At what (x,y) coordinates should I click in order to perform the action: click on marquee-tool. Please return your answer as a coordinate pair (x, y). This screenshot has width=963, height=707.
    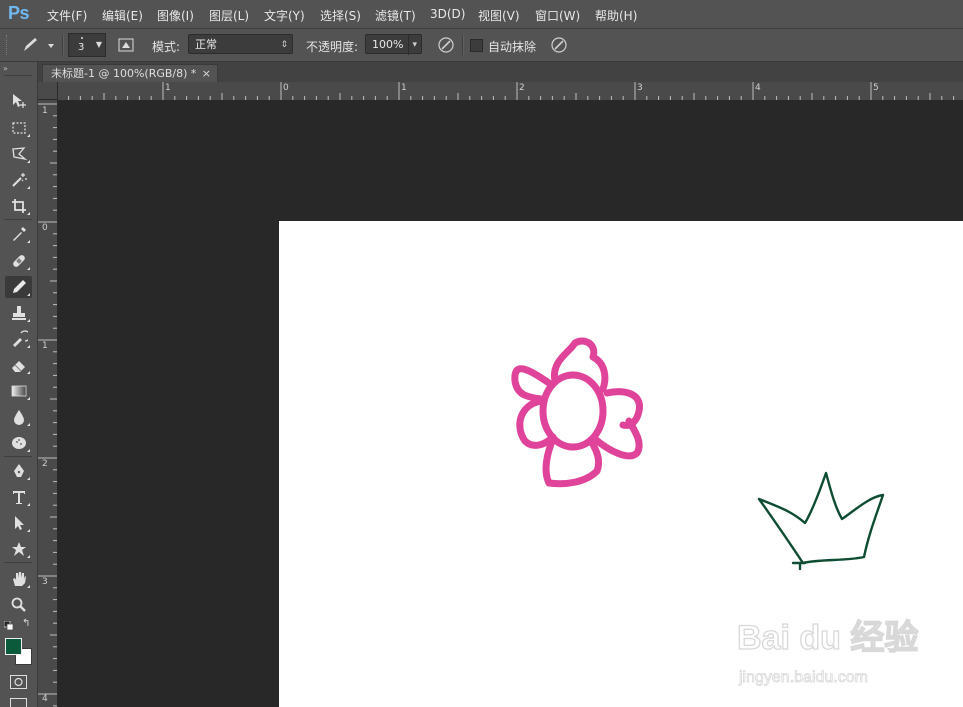
    Looking at the image, I should click on (18, 128).